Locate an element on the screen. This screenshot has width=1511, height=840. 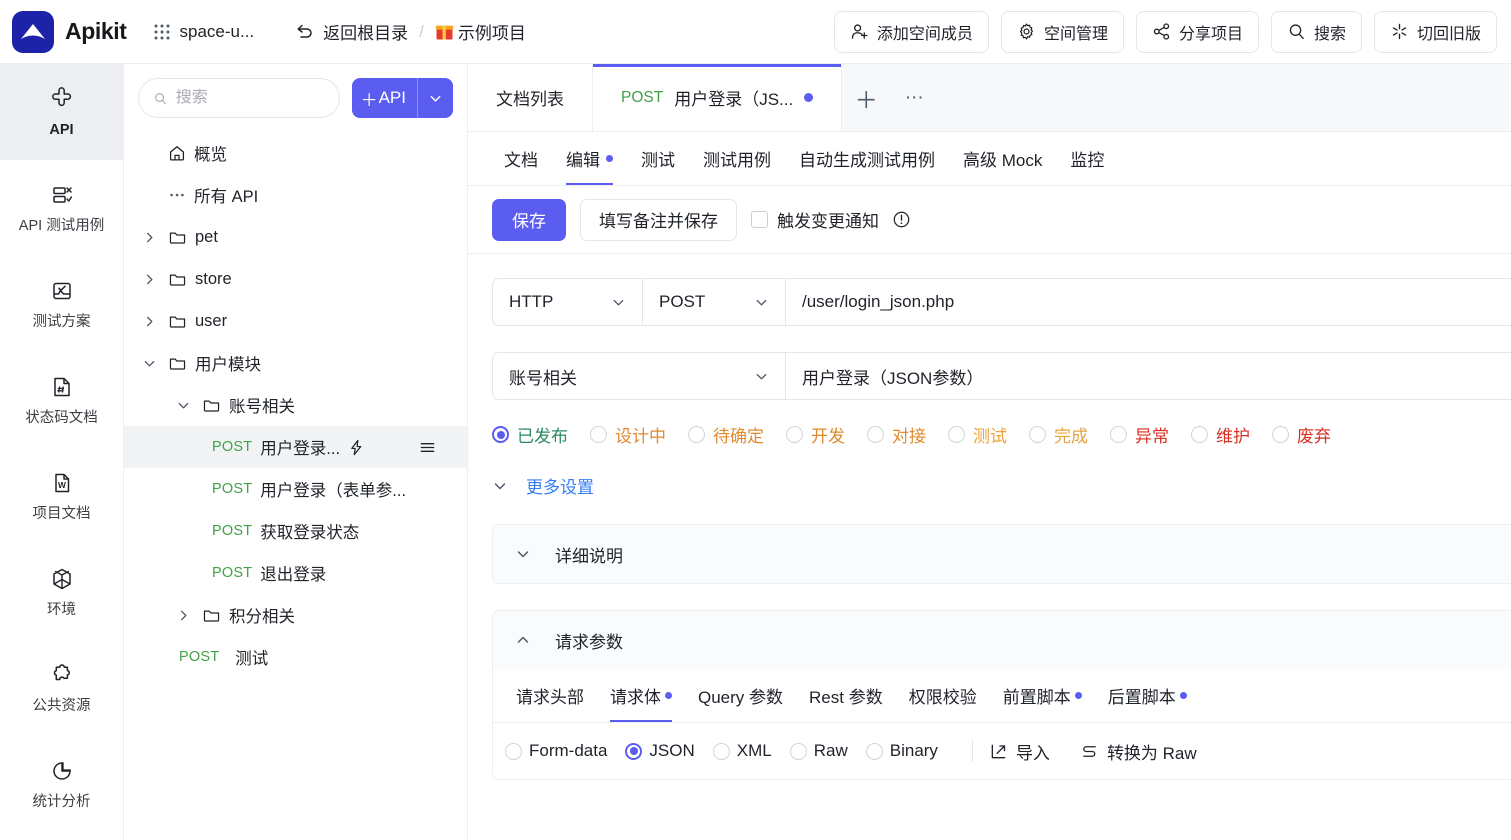
status-option-deprecated: 废弃 is located at coordinates (1301, 434).